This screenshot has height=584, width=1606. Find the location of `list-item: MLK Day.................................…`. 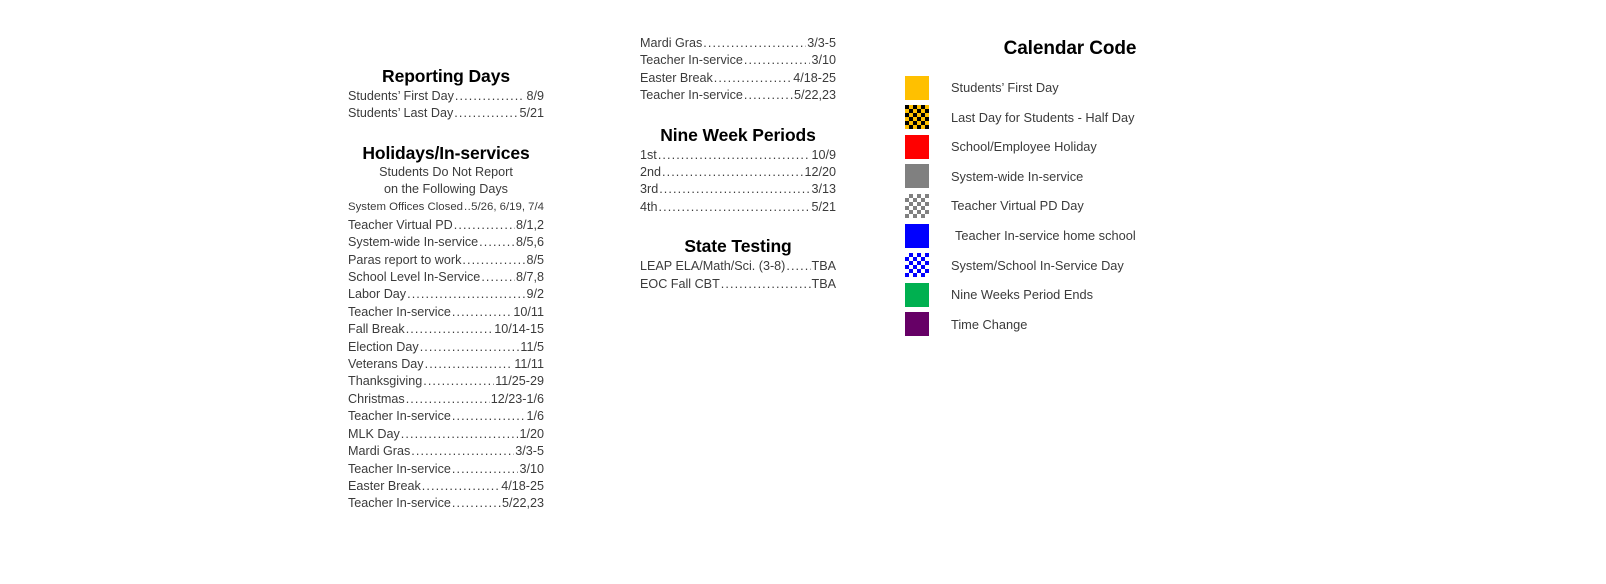

list-item: MLK Day.................................… is located at coordinates (446, 434).